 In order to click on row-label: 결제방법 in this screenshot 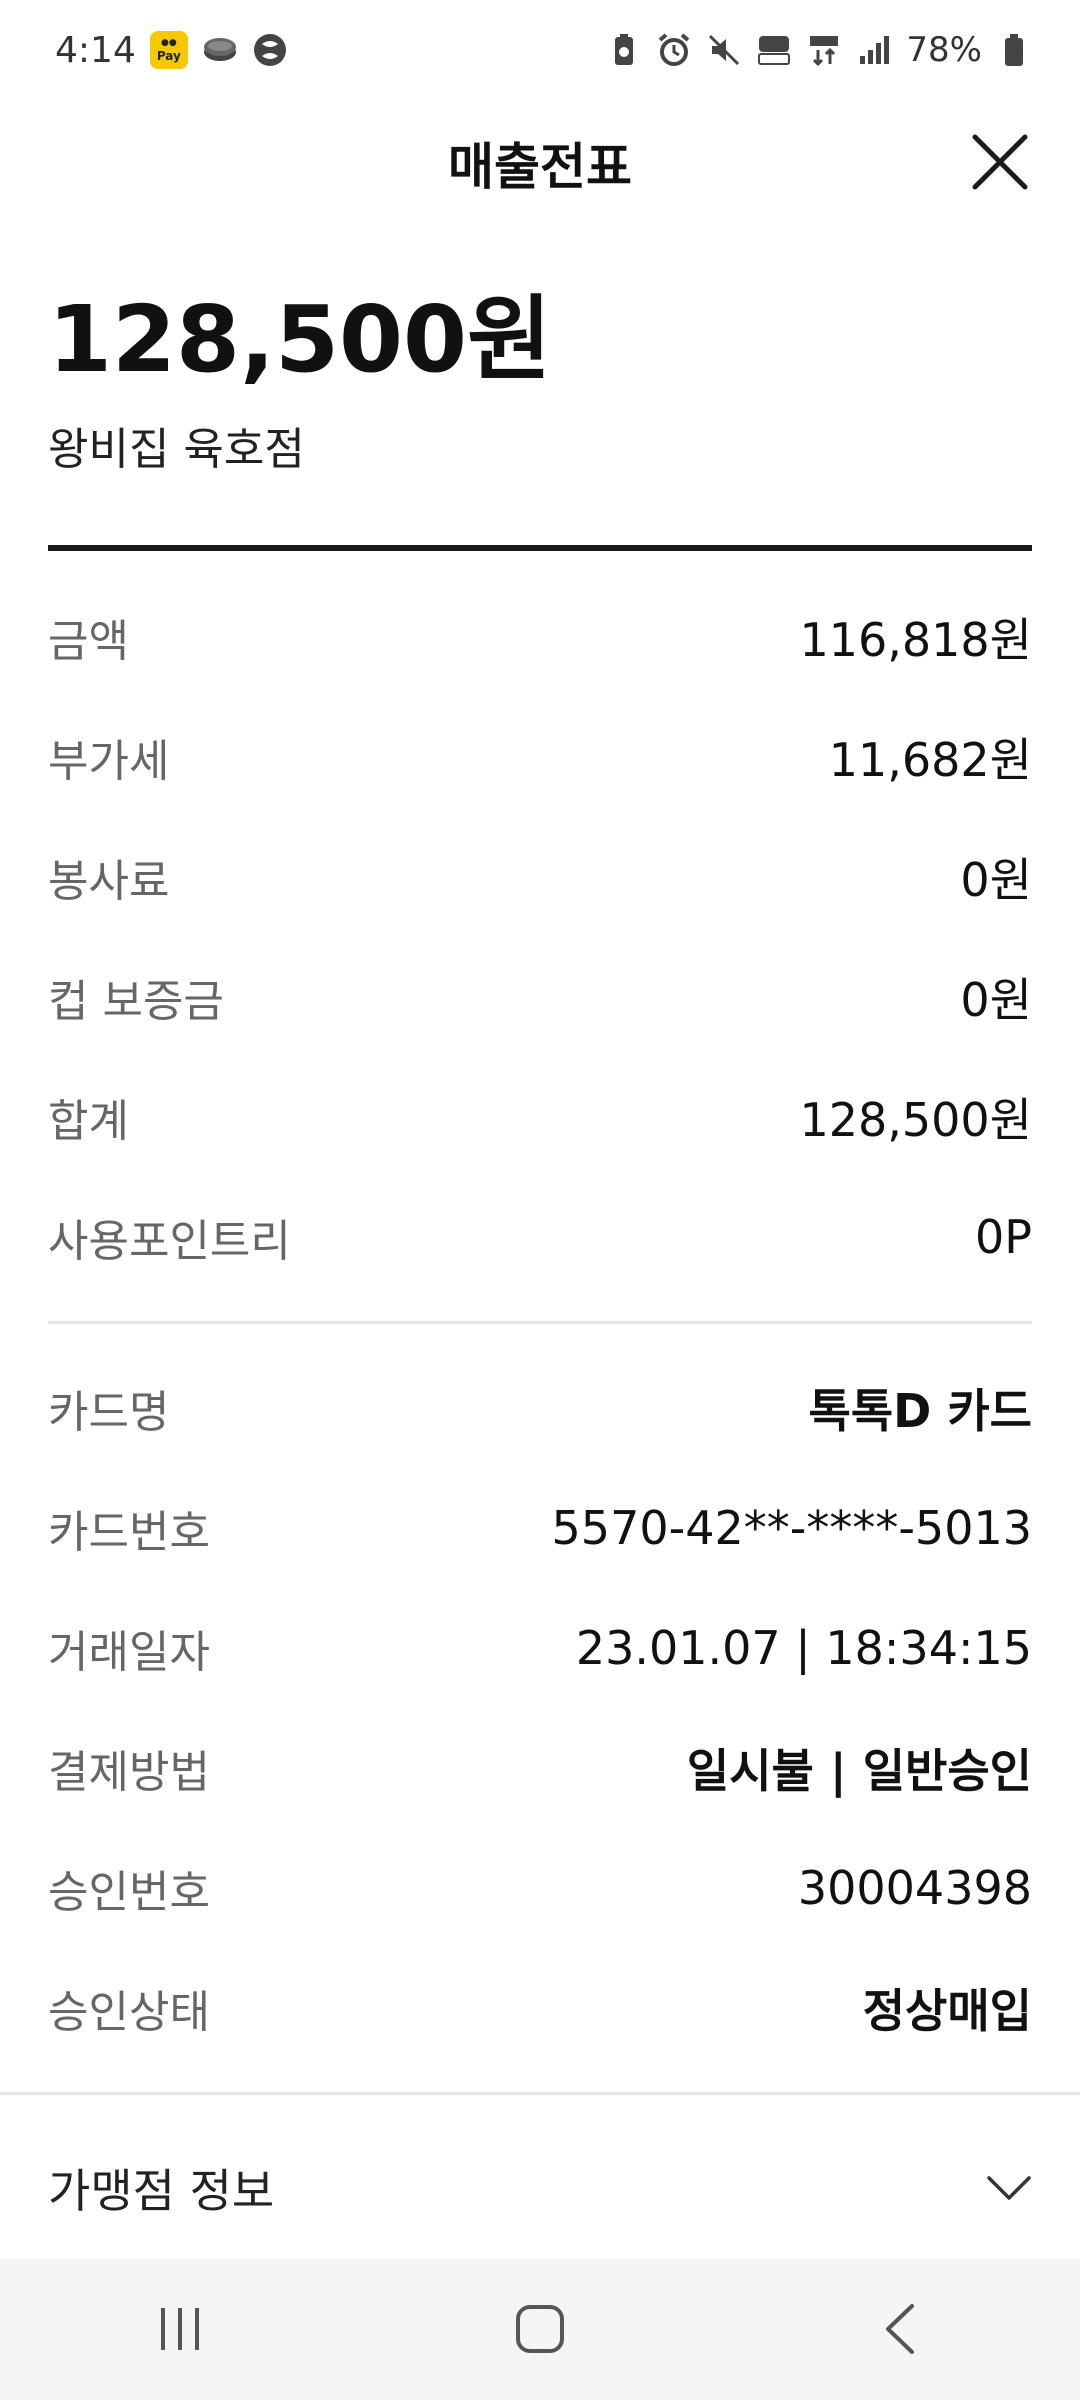, I will do `click(129, 1772)`.